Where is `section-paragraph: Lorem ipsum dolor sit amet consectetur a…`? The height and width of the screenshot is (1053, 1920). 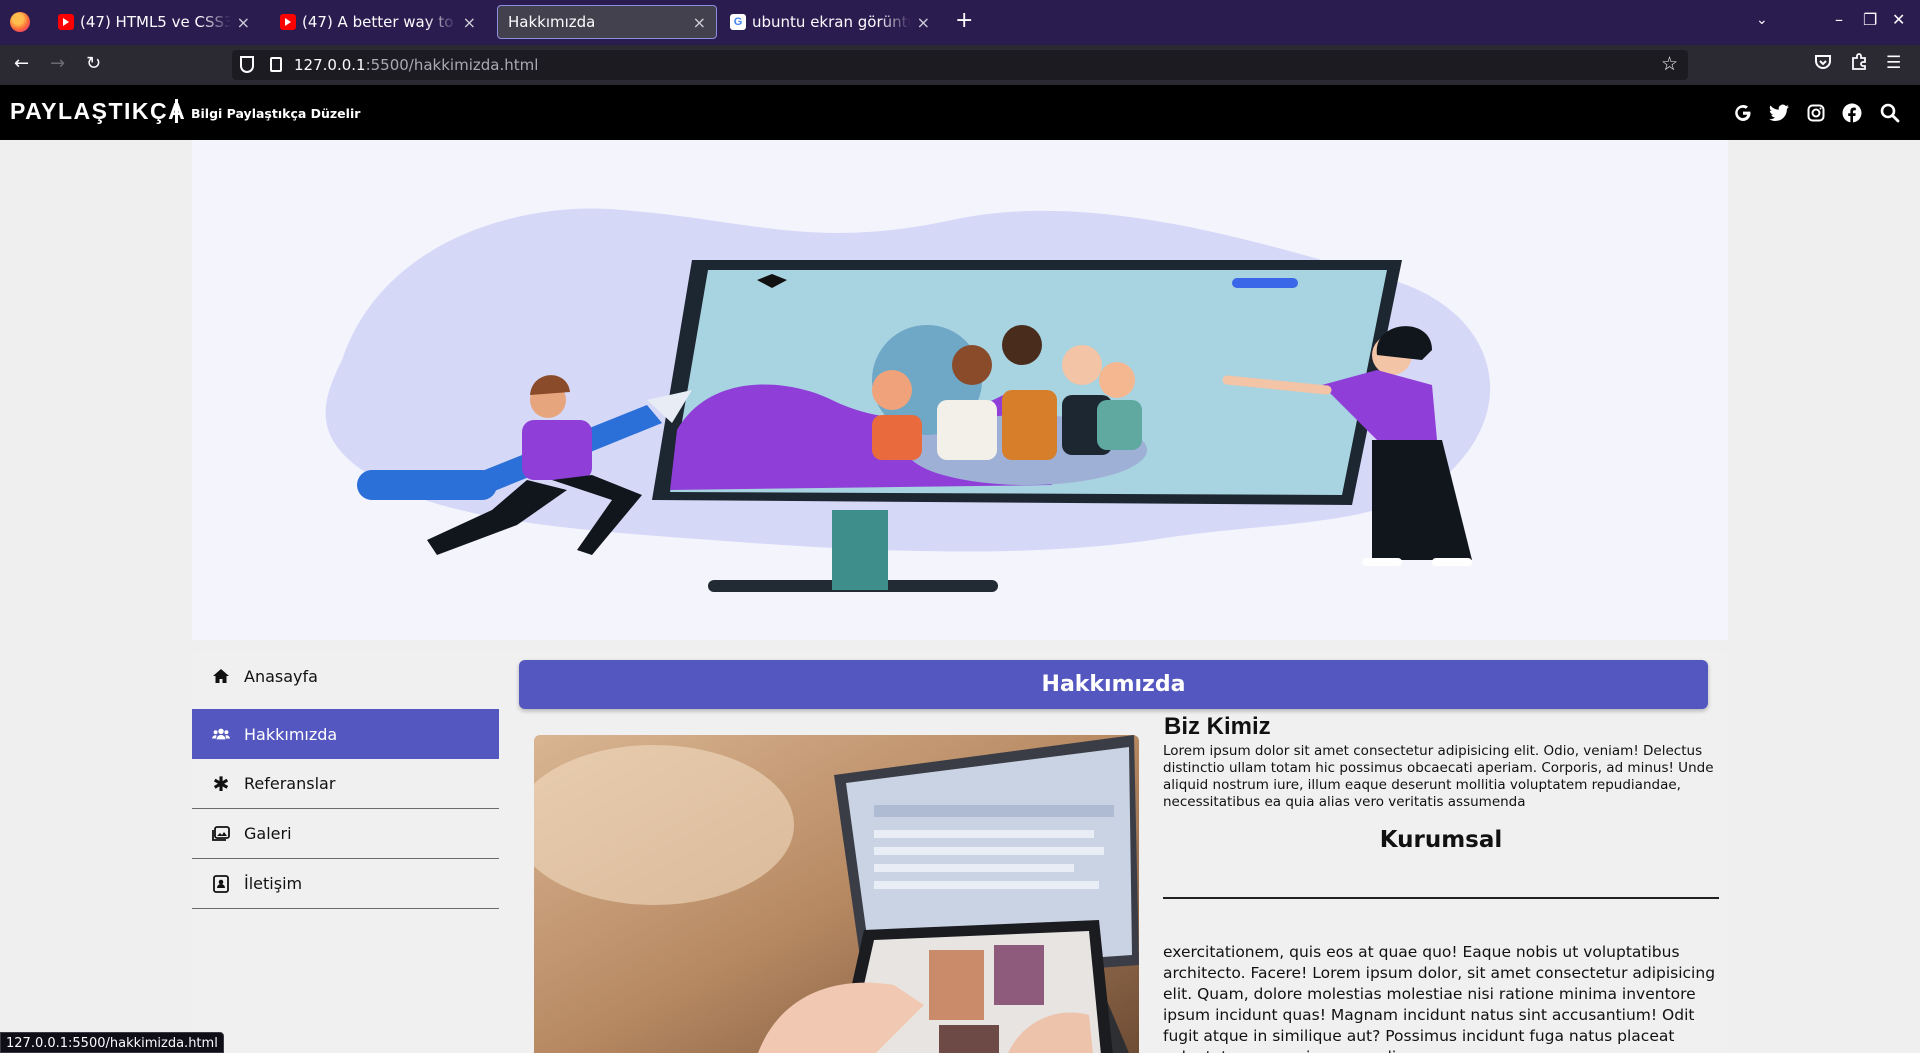
section-paragraph: Lorem ipsum dolor sit amet consectetur a… is located at coordinates (1438, 776).